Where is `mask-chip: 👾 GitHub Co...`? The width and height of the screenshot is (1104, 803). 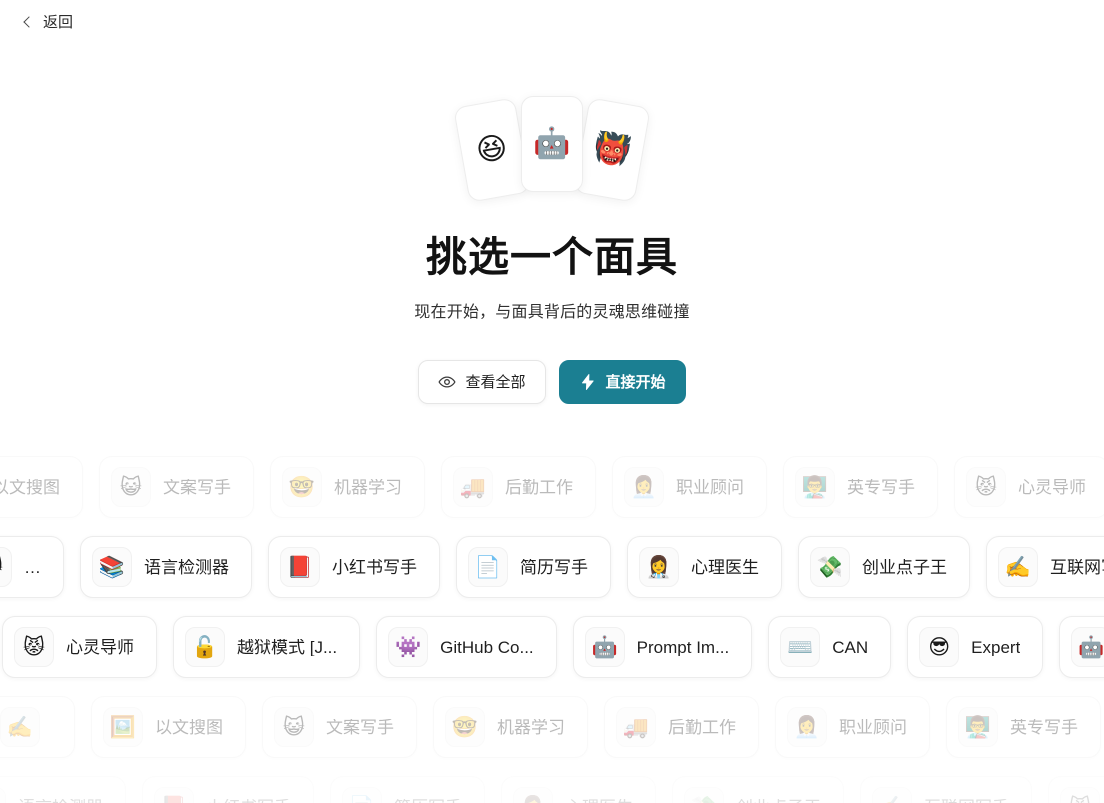
mask-chip: 👾 GitHub Co... is located at coordinates (466, 647).